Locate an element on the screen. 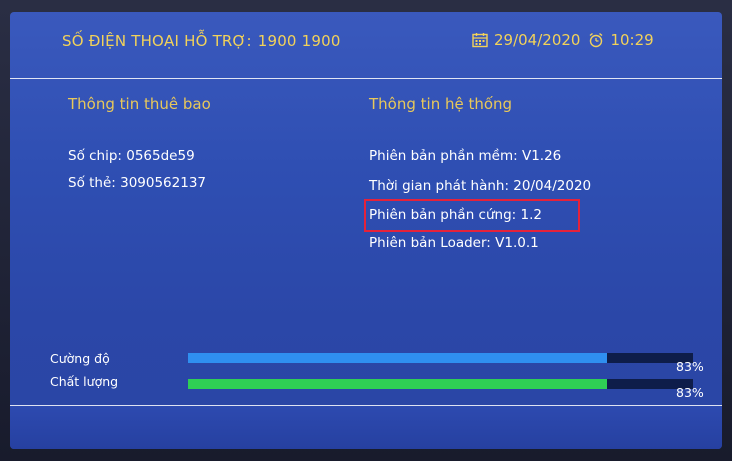  signal-quality-bar is located at coordinates (440, 384).